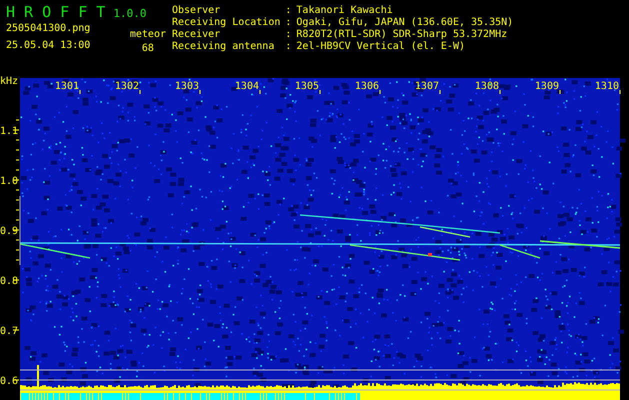  What do you see at coordinates (366, 86) in the screenshot?
I see `time-label: 1306` at bounding box center [366, 86].